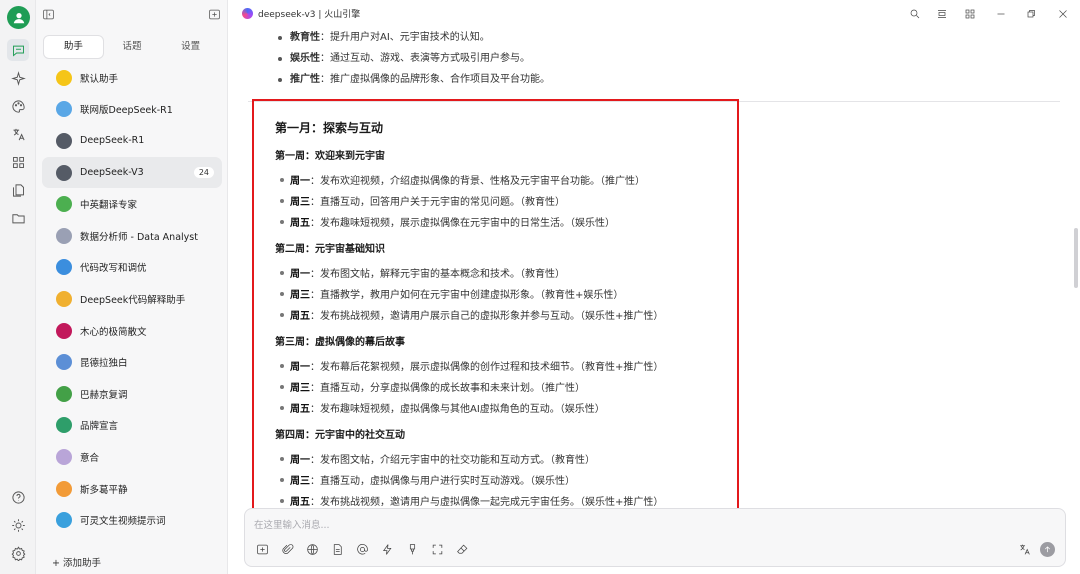 This screenshot has height=574, width=1080. What do you see at coordinates (214, 14) in the screenshot?
I see `new-chat-icon` at bounding box center [214, 14].